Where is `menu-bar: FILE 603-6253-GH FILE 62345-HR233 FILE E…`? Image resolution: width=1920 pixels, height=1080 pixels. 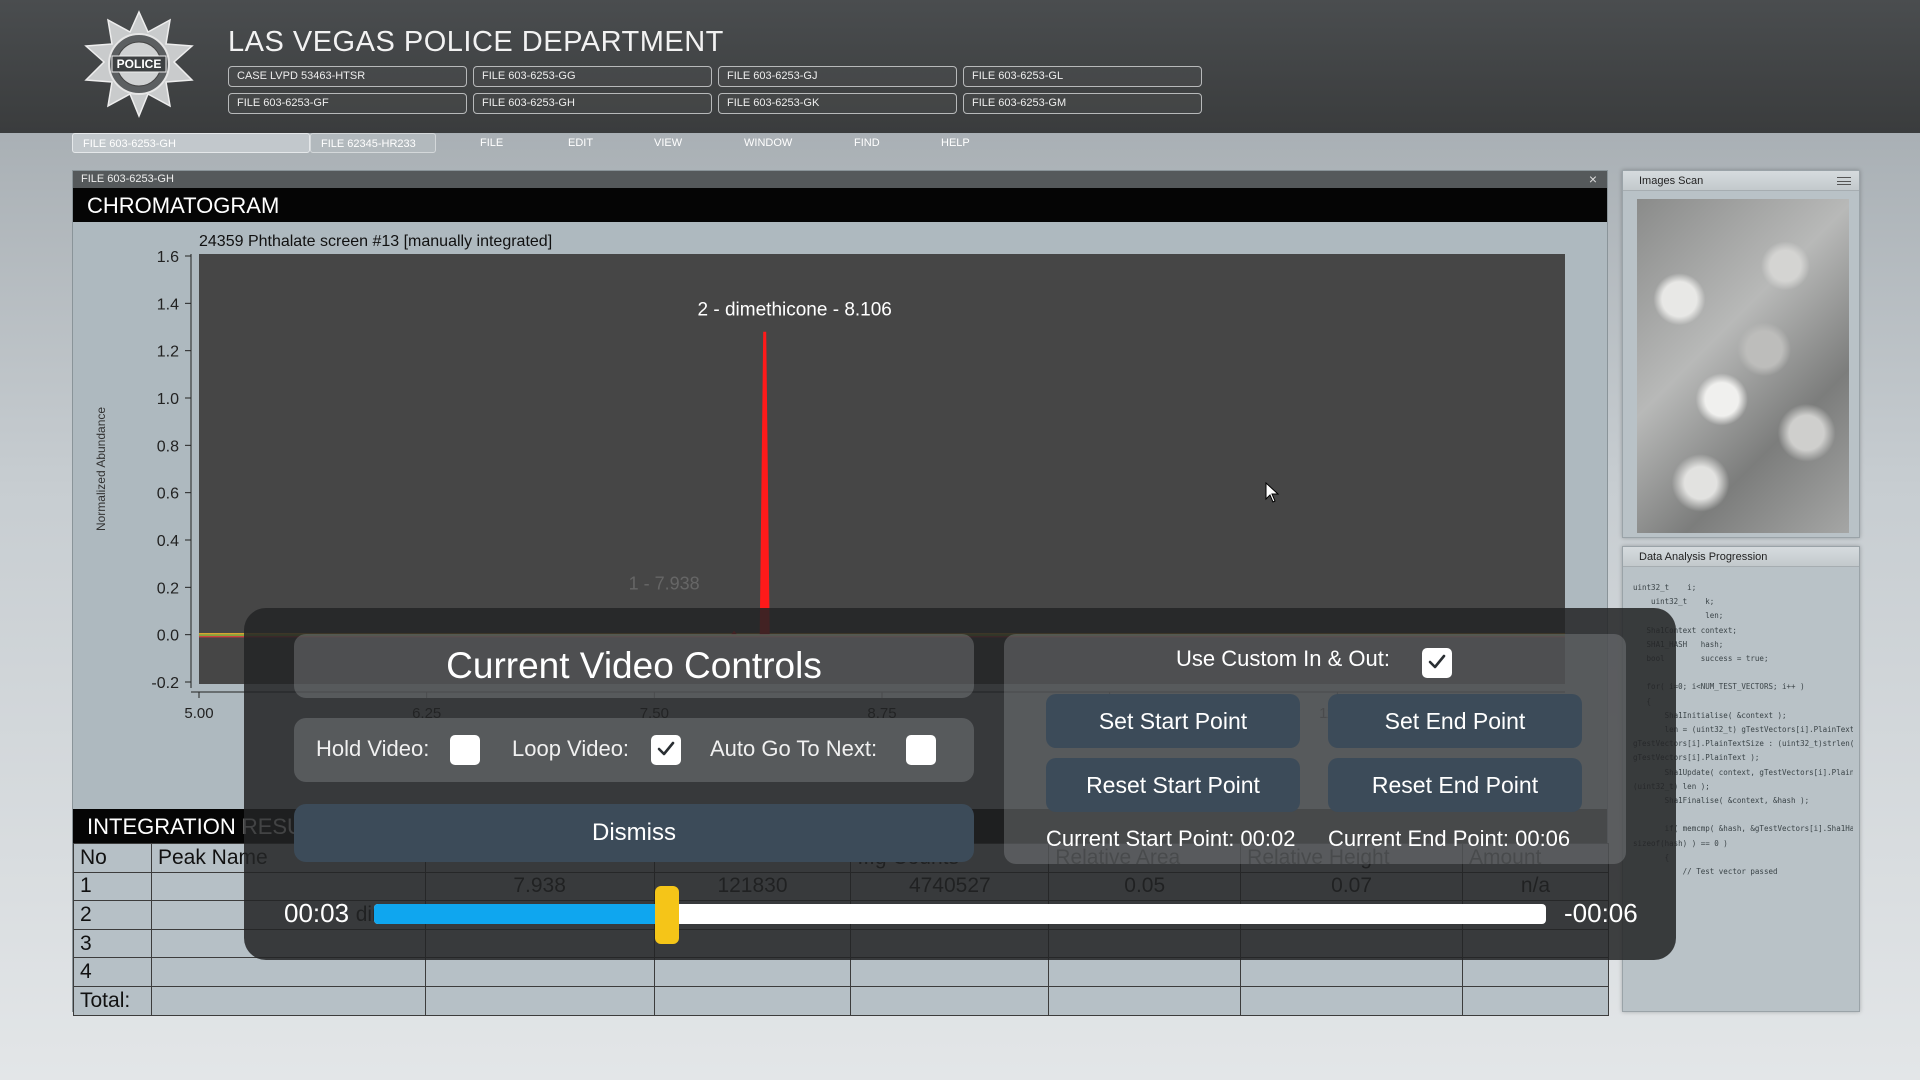
menu-bar: FILE 603-6253-GH FILE 62345-HR233 FILE E… is located at coordinates (960, 144).